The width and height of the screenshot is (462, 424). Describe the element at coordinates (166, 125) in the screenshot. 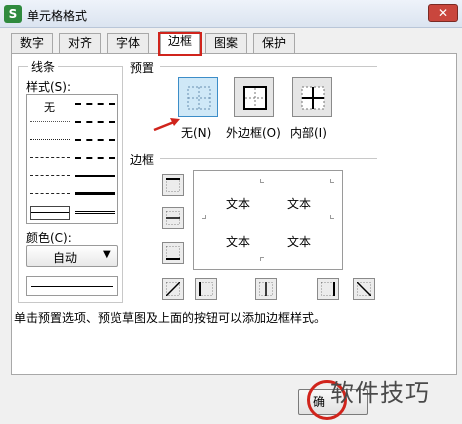

I see `pointer-arrow-annotation` at that location.